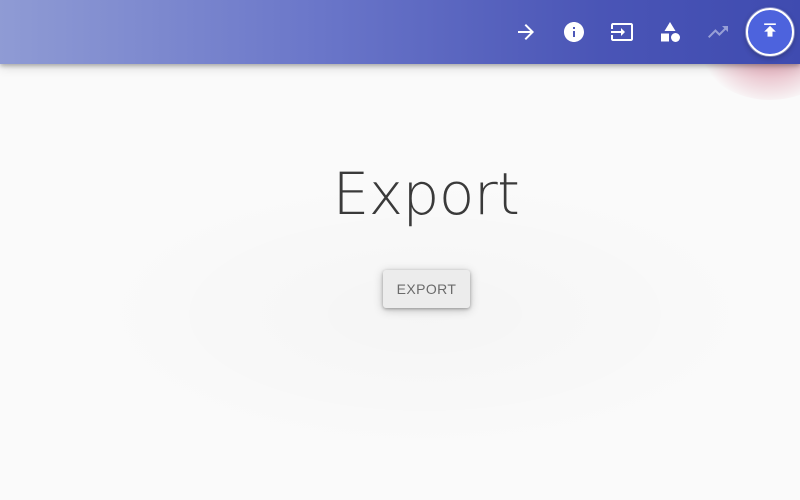  I want to click on input-icon, so click(622, 32).